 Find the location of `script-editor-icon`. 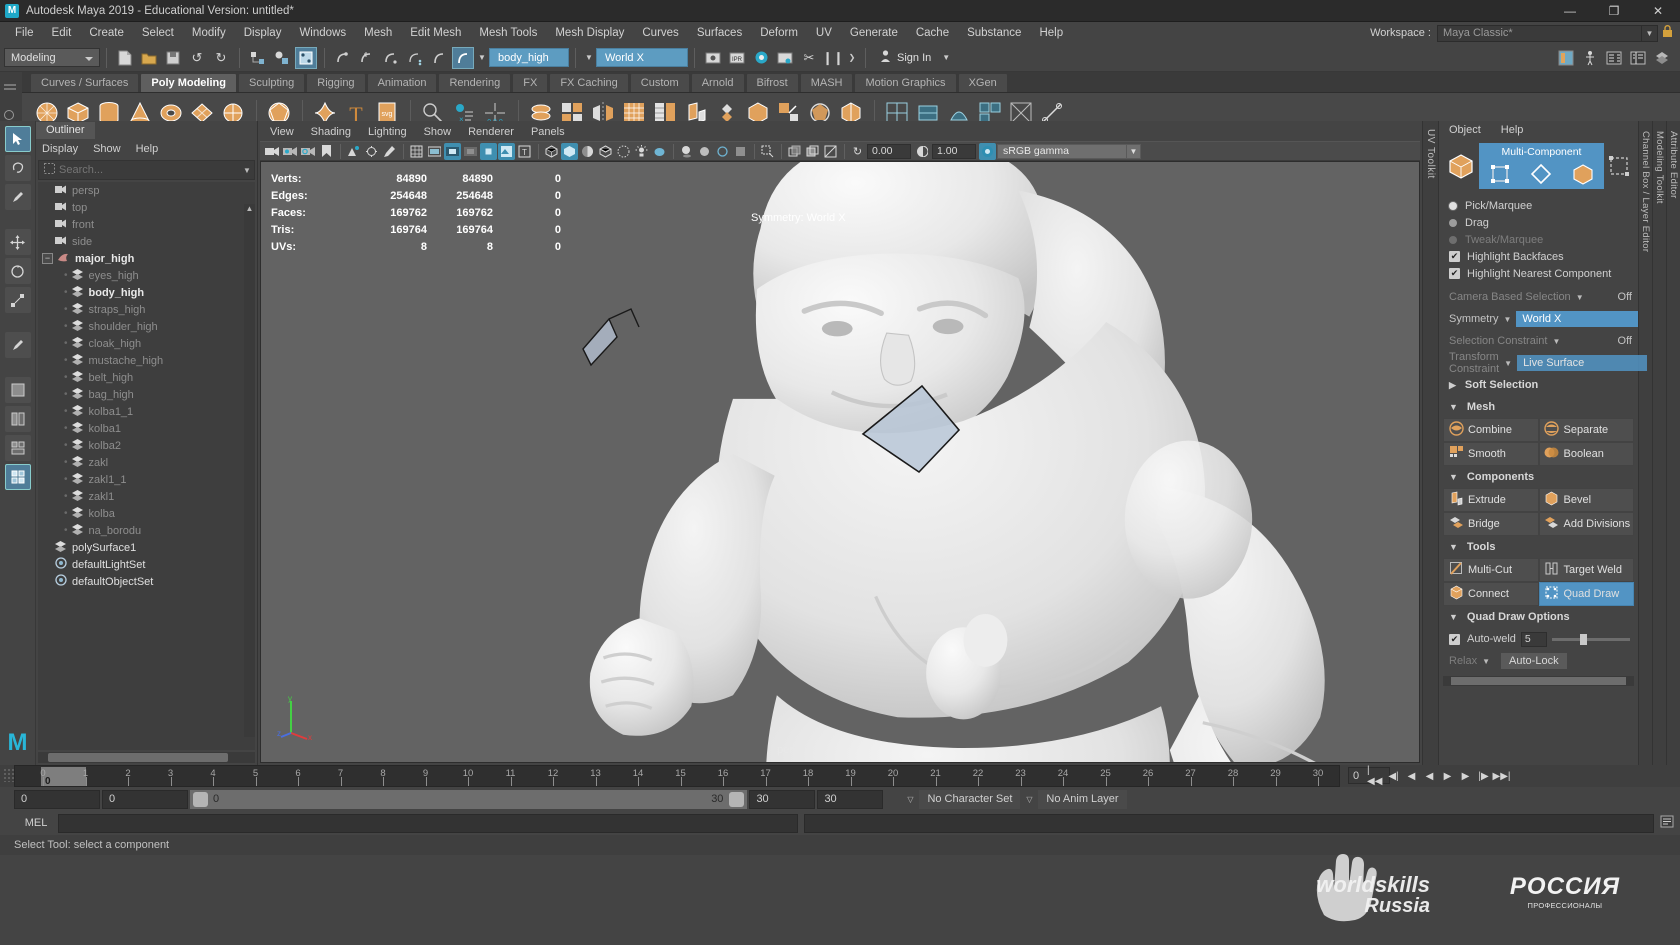

script-editor-icon is located at coordinates (1667, 823).